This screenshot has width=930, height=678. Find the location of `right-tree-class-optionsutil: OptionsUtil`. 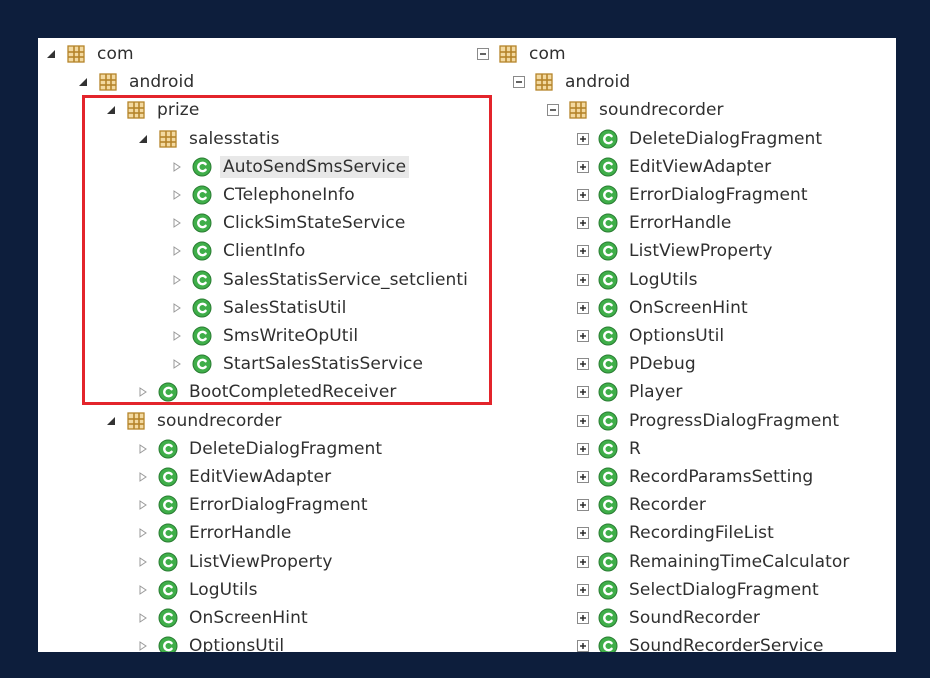

right-tree-class-optionsutil: OptionsUtil is located at coordinates (651, 336).